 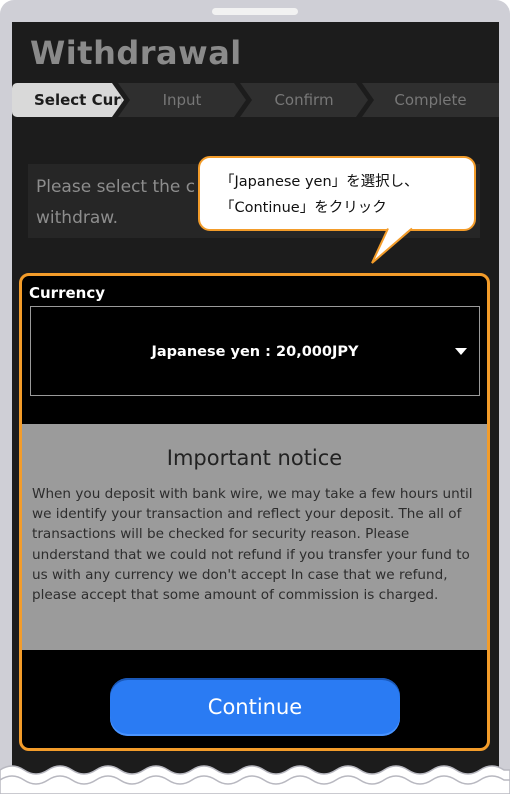 I want to click on callout-pointer, so click(x=392, y=245).